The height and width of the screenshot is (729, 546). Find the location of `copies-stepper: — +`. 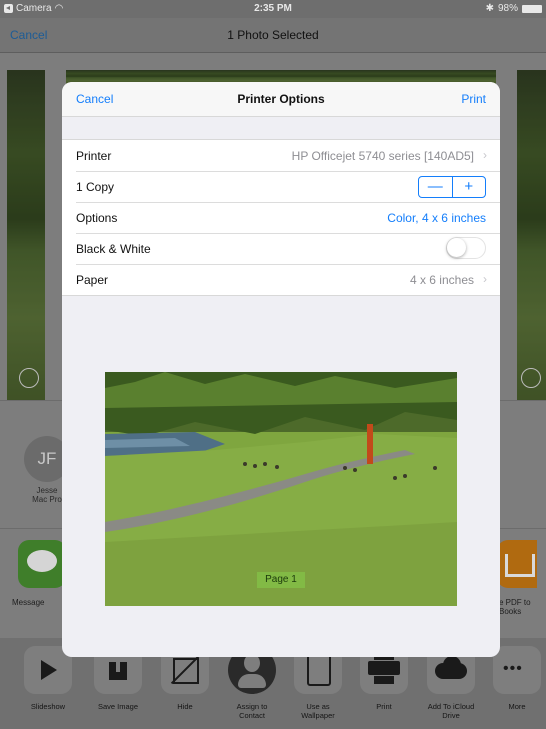

copies-stepper: — + is located at coordinates (452, 187).